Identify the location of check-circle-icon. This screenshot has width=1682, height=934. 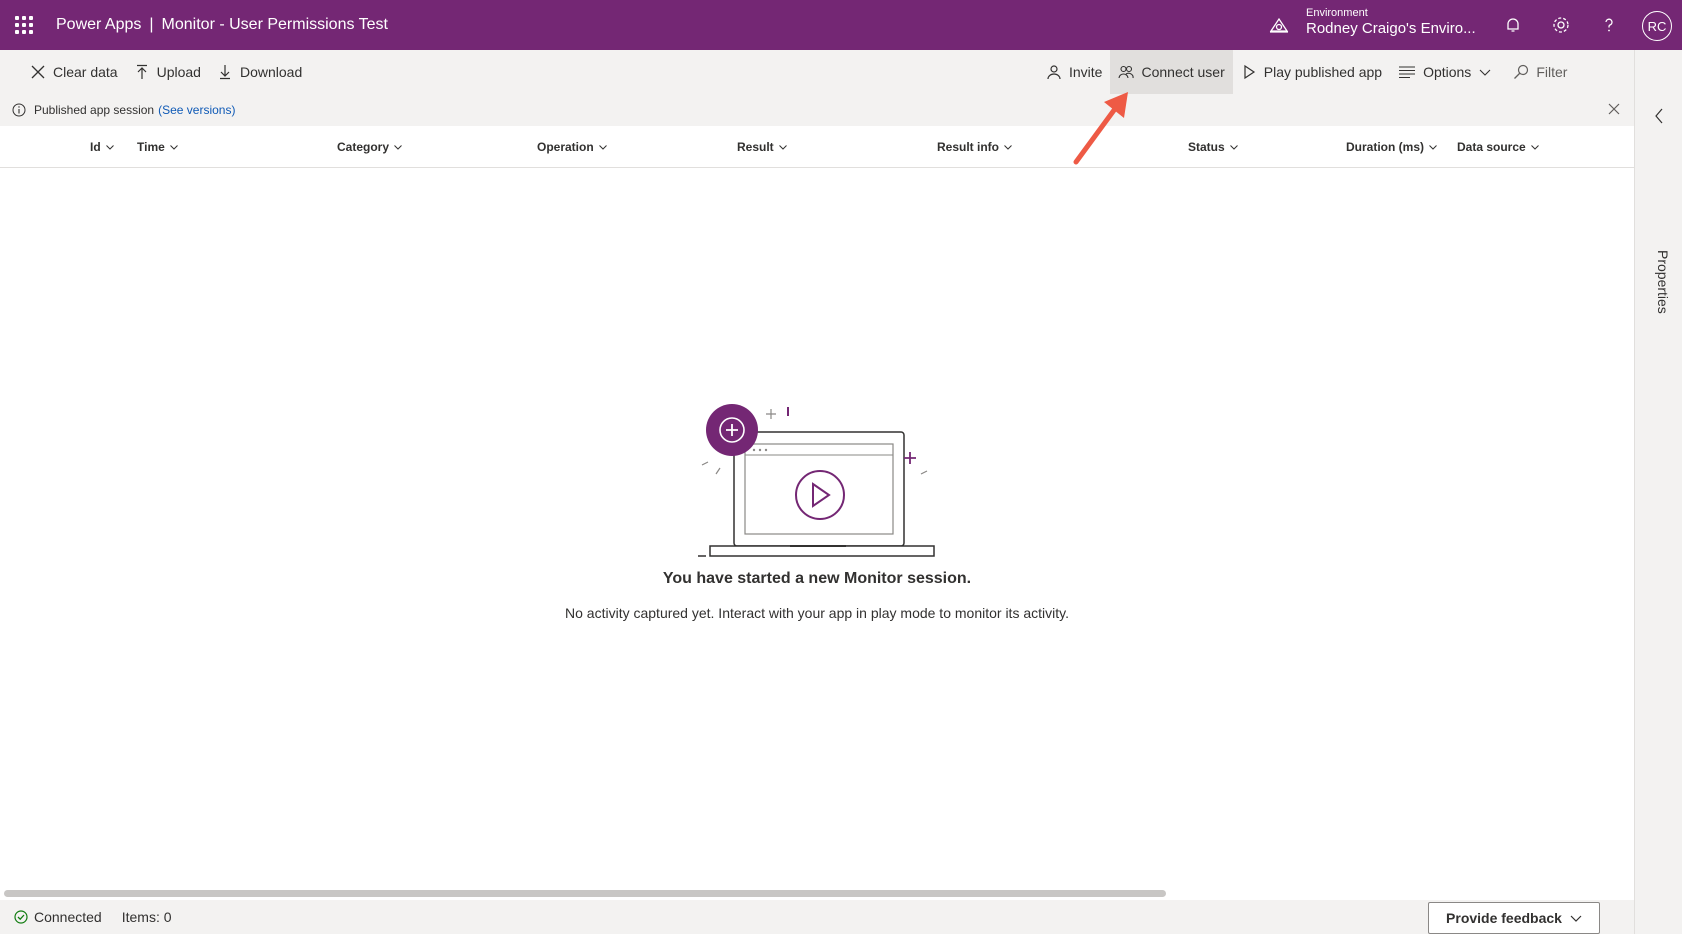
(21, 917).